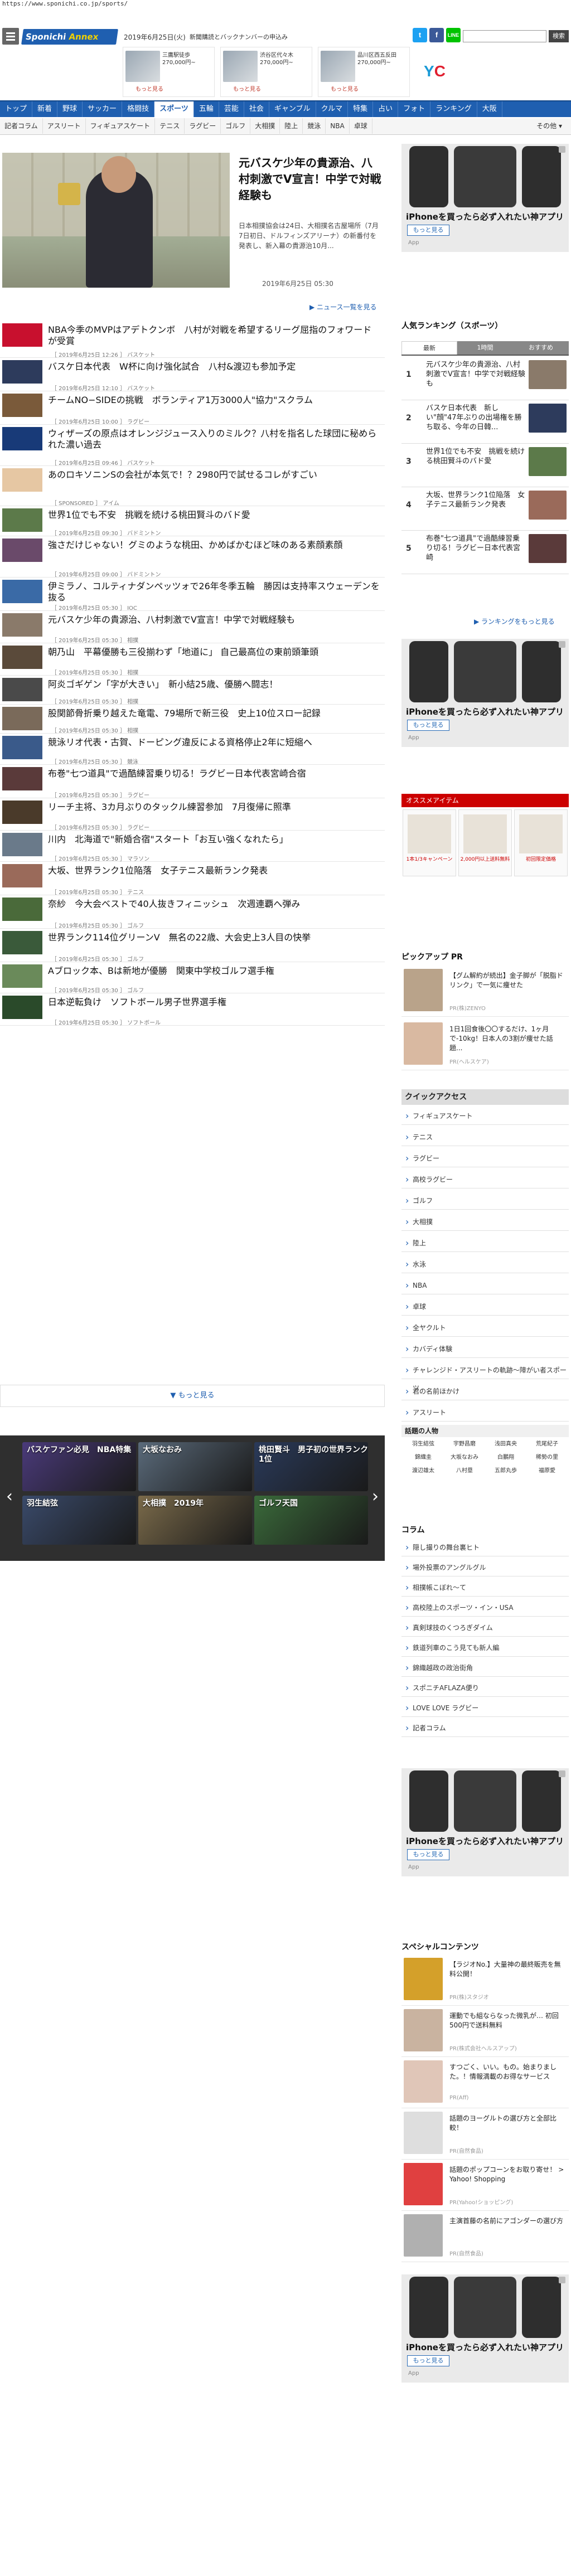  Describe the element at coordinates (465, 1471) in the screenshot. I see `person-link: 八村塁` at that location.